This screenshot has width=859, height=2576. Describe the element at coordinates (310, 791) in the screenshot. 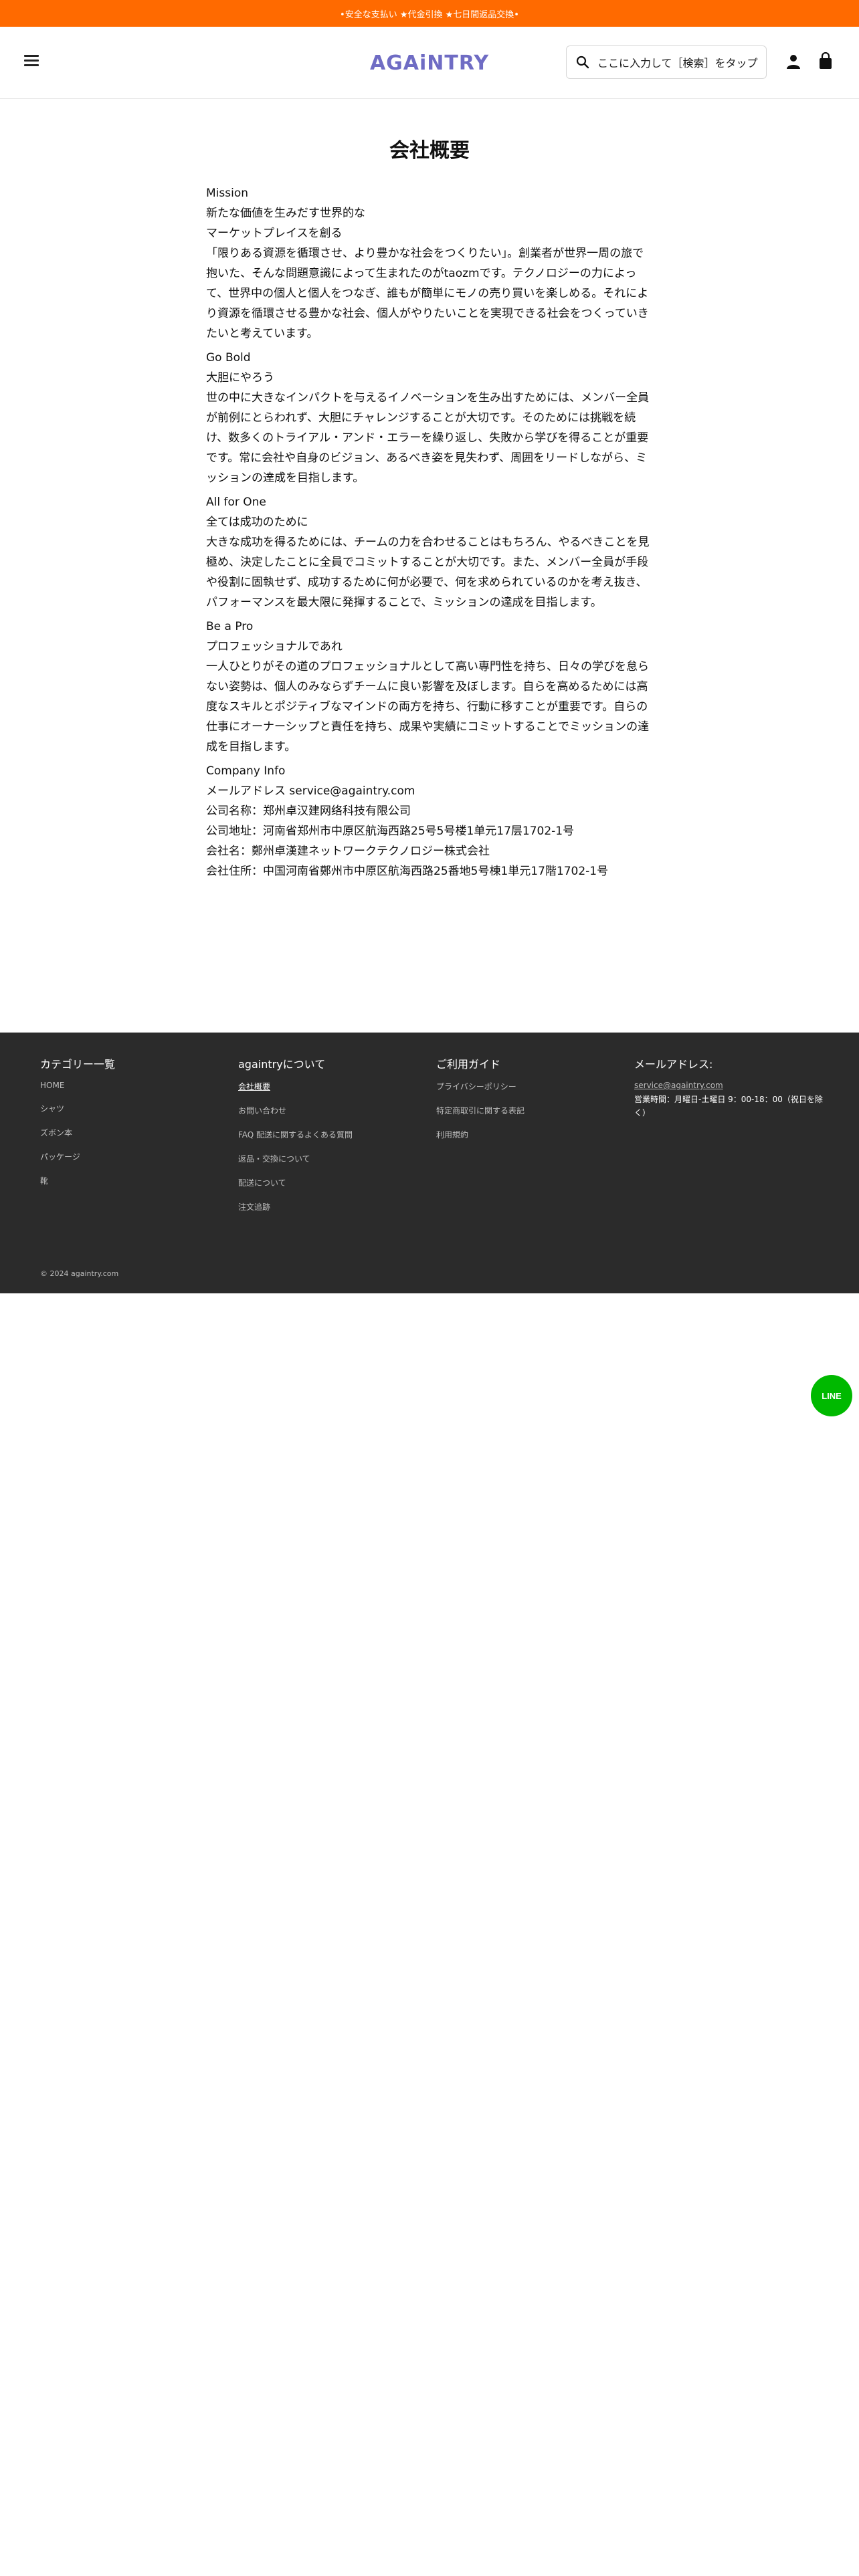

I see `company-email: メールアドレス service@againtry.com` at that location.